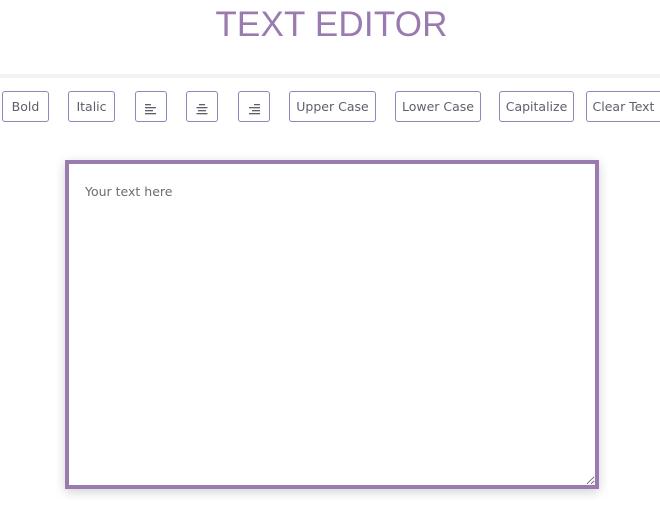 This screenshot has width=660, height=527. What do you see at coordinates (254, 109) in the screenshot?
I see `align-right-icon` at bounding box center [254, 109].